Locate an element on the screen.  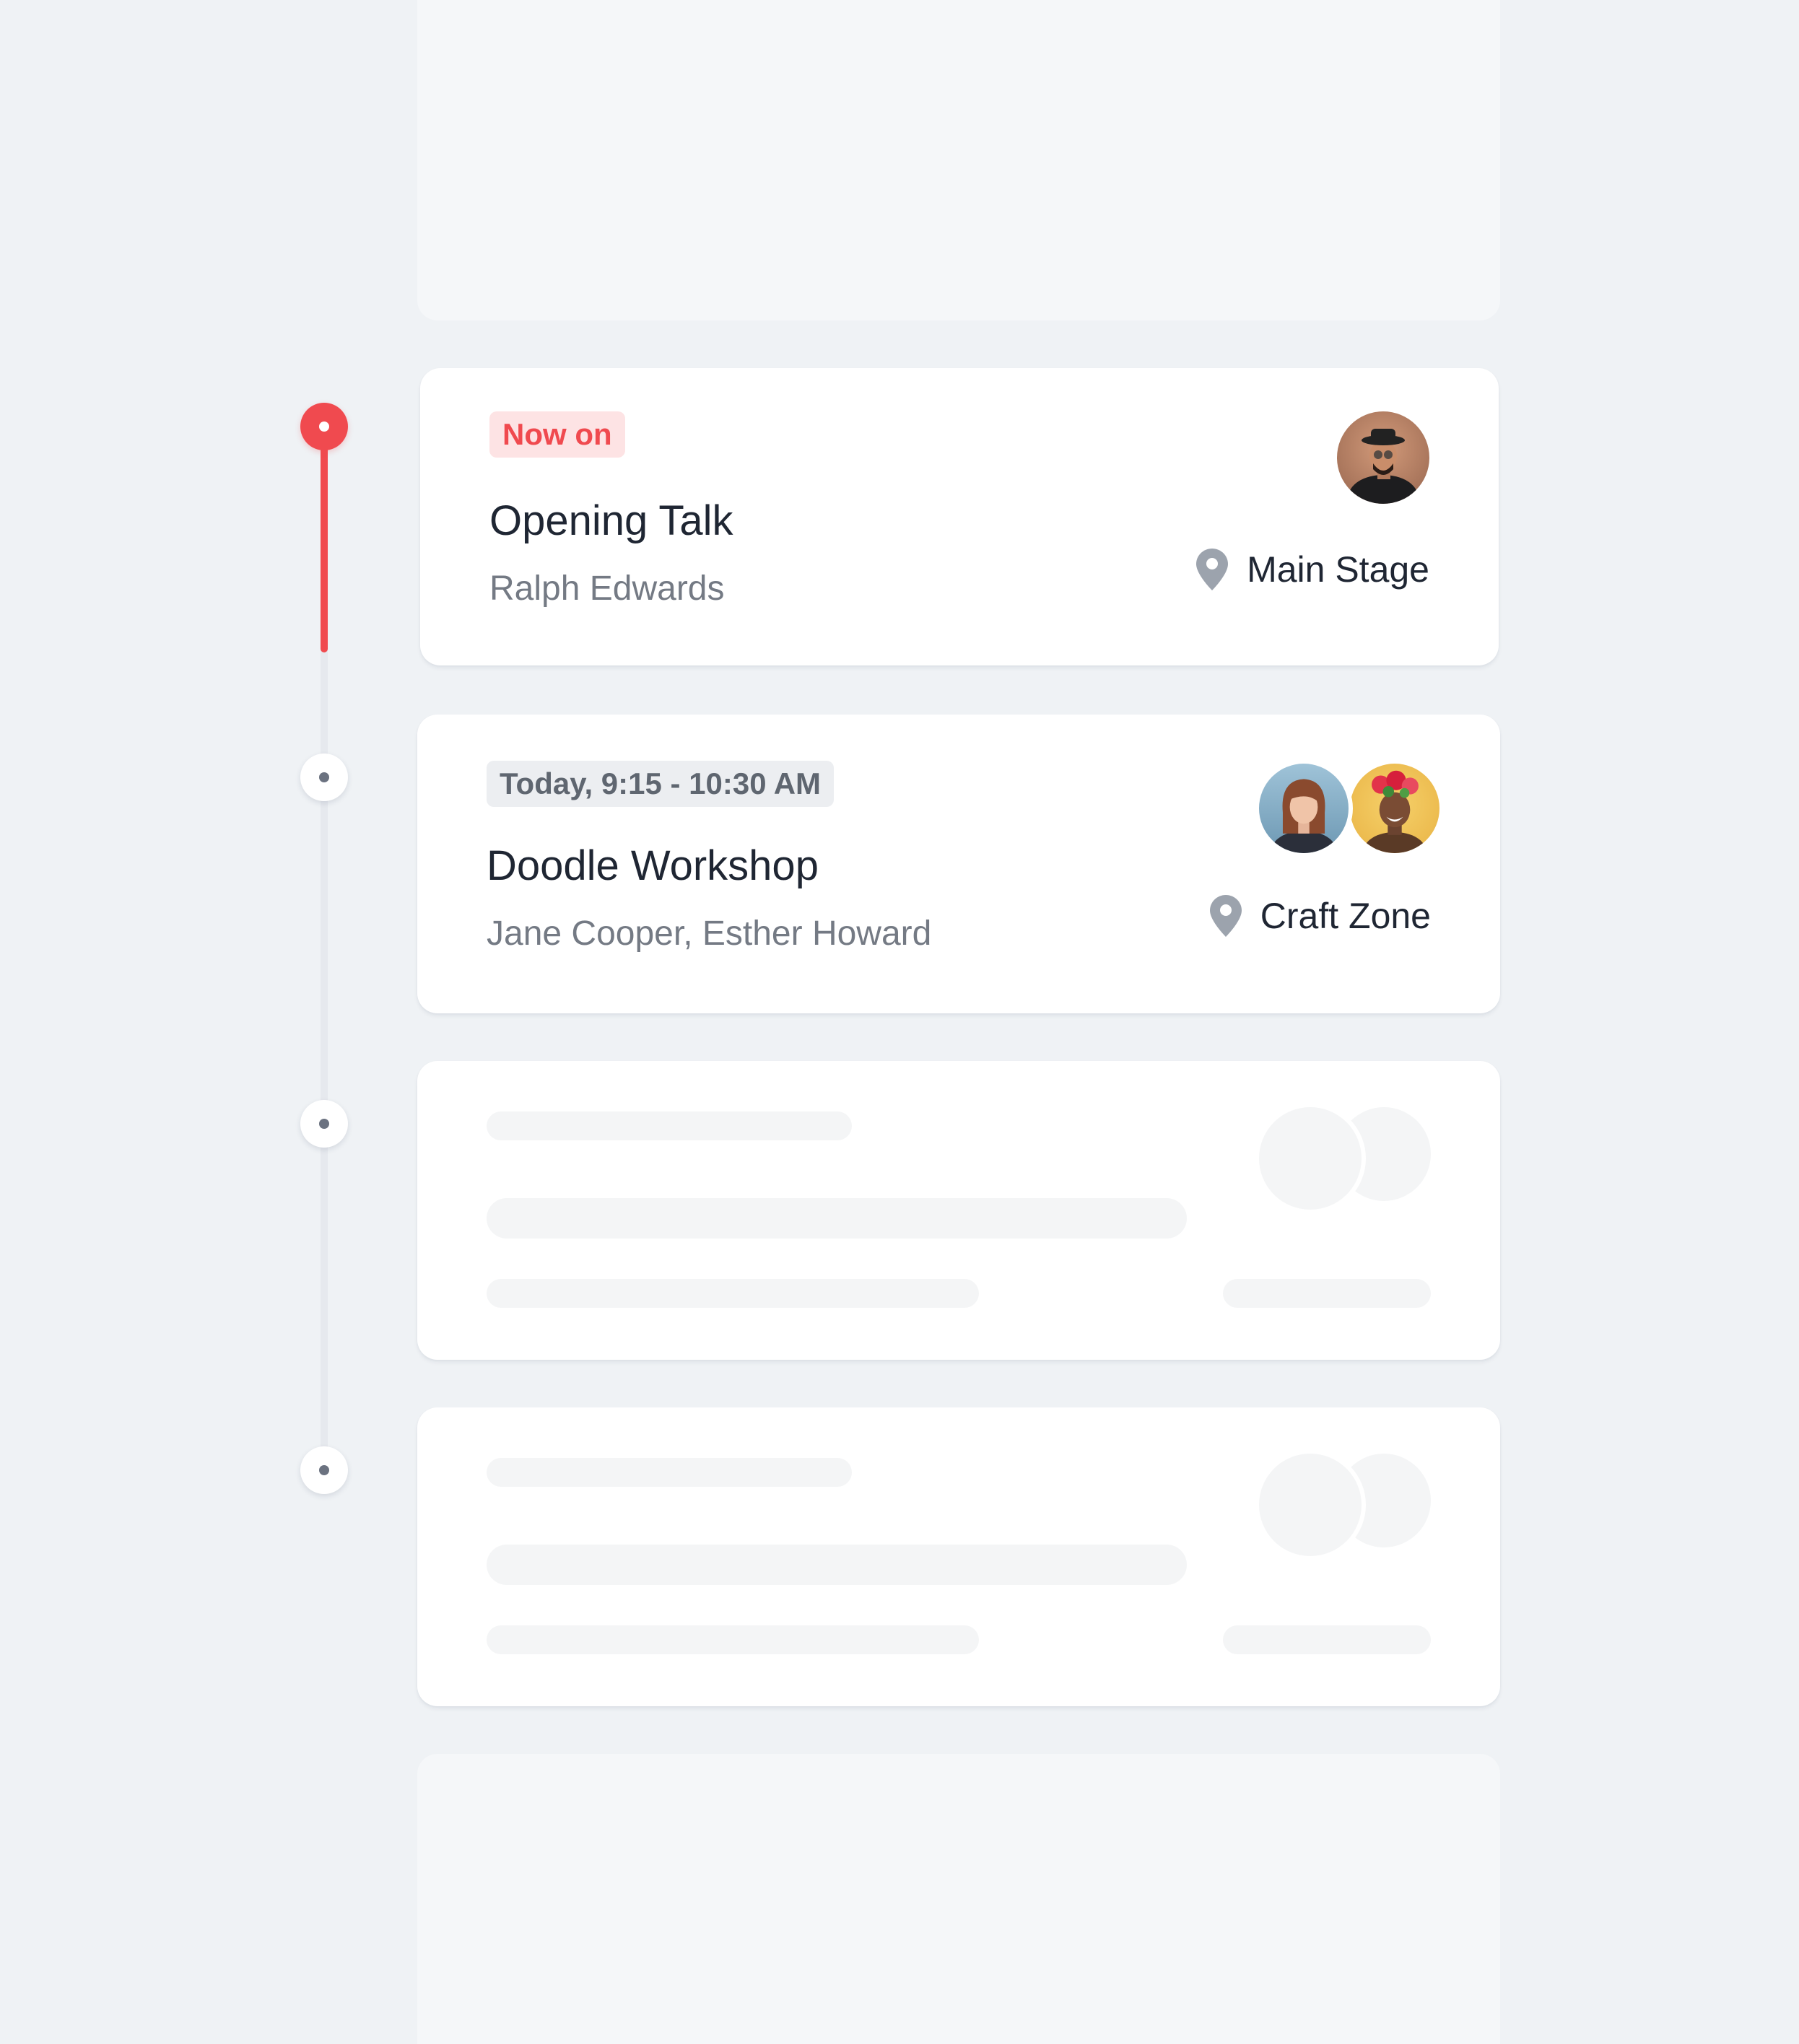
event-location: Main Stage is located at coordinates (1312, 569).